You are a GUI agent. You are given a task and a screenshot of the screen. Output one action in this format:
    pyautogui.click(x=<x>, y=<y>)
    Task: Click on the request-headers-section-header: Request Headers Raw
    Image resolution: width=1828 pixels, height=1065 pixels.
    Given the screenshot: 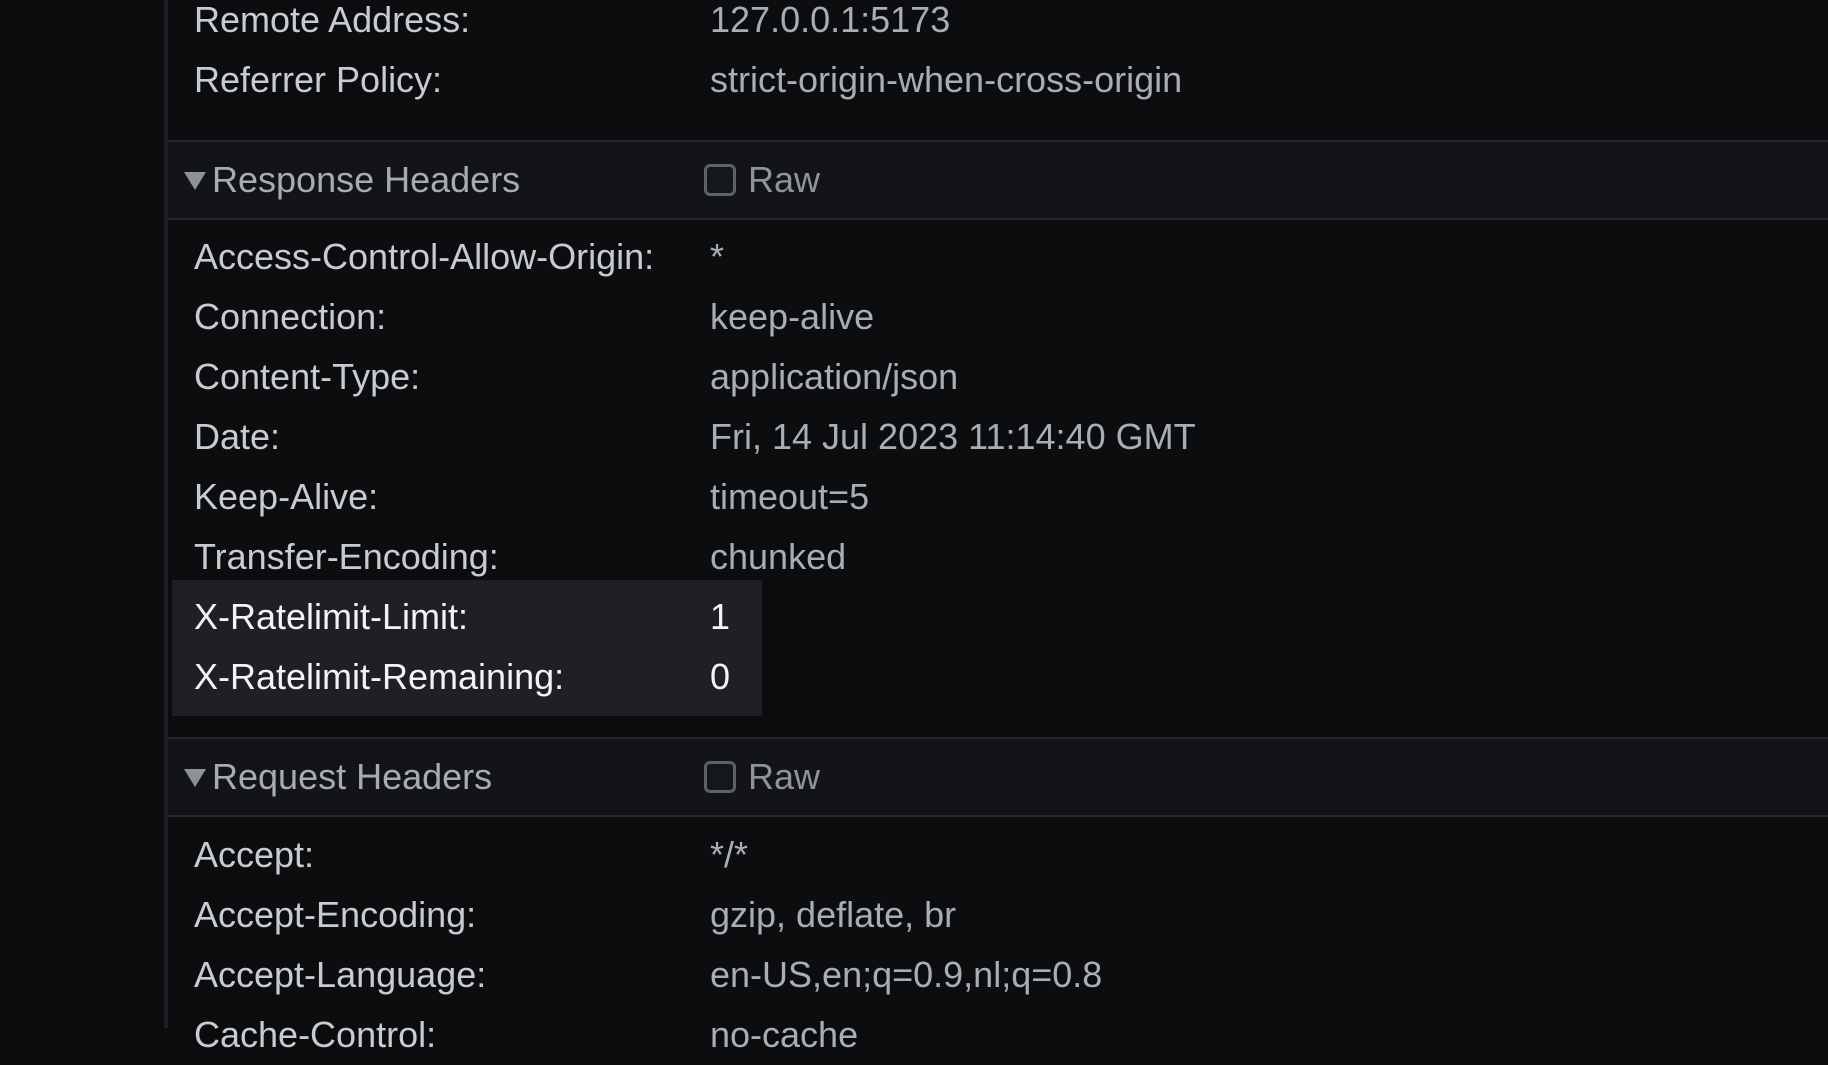 What is the action you would take?
    pyautogui.click(x=998, y=777)
    